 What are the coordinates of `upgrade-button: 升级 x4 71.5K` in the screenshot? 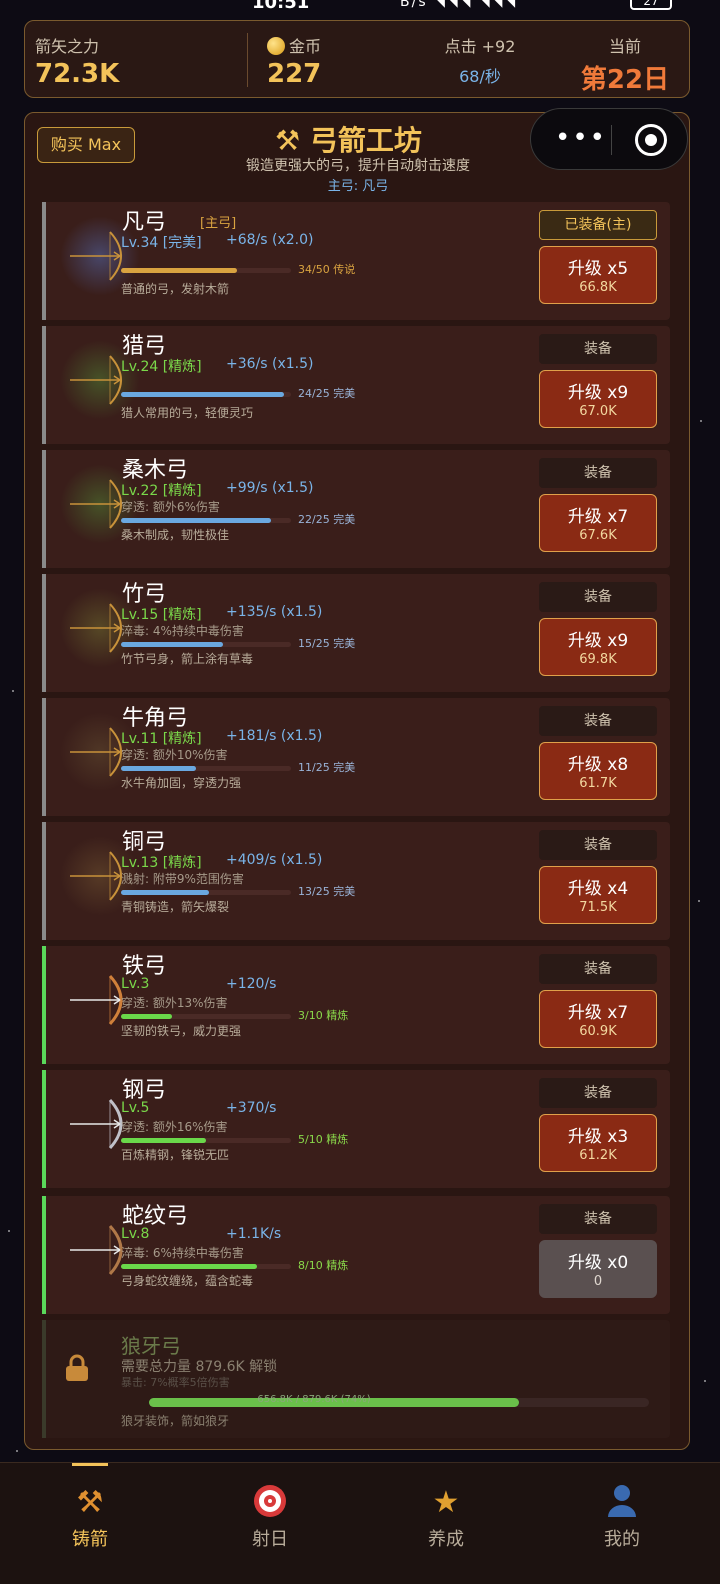 It's located at (598, 895).